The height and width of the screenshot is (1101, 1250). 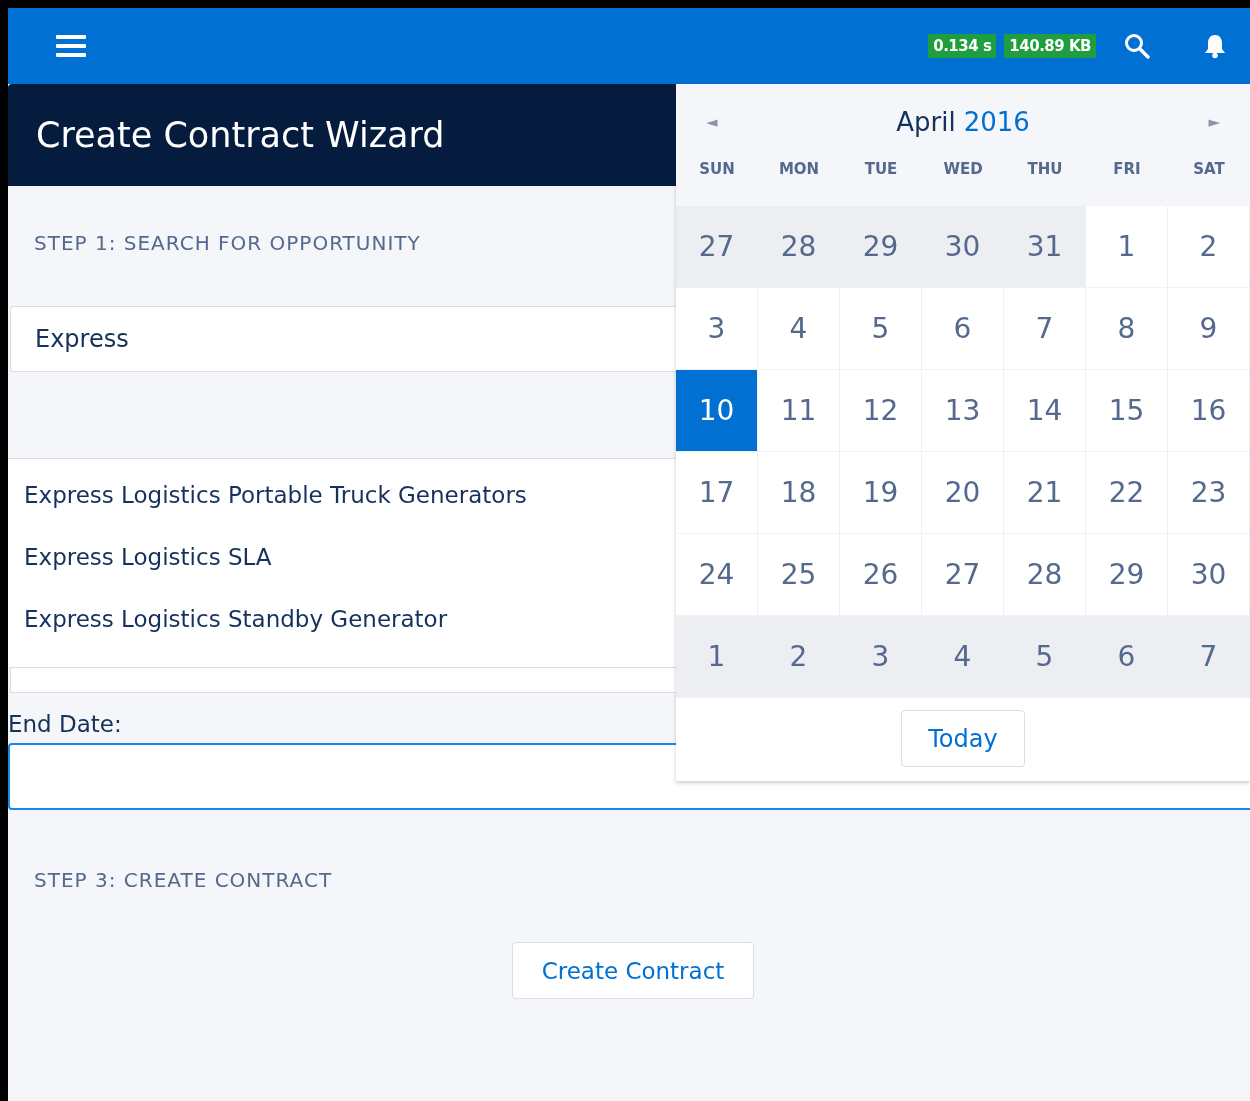 I want to click on day-cell: 22, so click(x=1127, y=493).